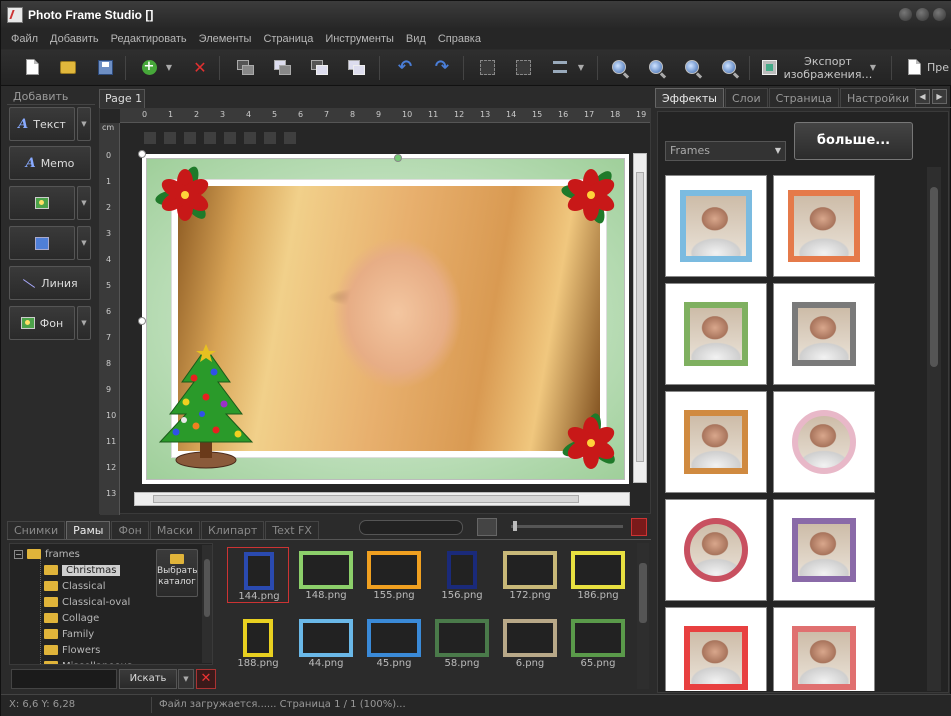  What do you see at coordinates (258, 643) in the screenshot?
I see `frame-thumbnail: 188.png` at bounding box center [258, 643].